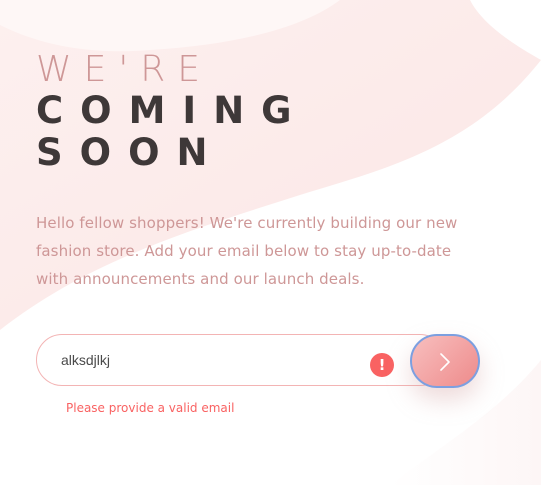 This screenshot has height=485, width=541. Describe the element at coordinates (150, 408) in the screenshot. I see `error-message: Please provide a valid email` at that location.